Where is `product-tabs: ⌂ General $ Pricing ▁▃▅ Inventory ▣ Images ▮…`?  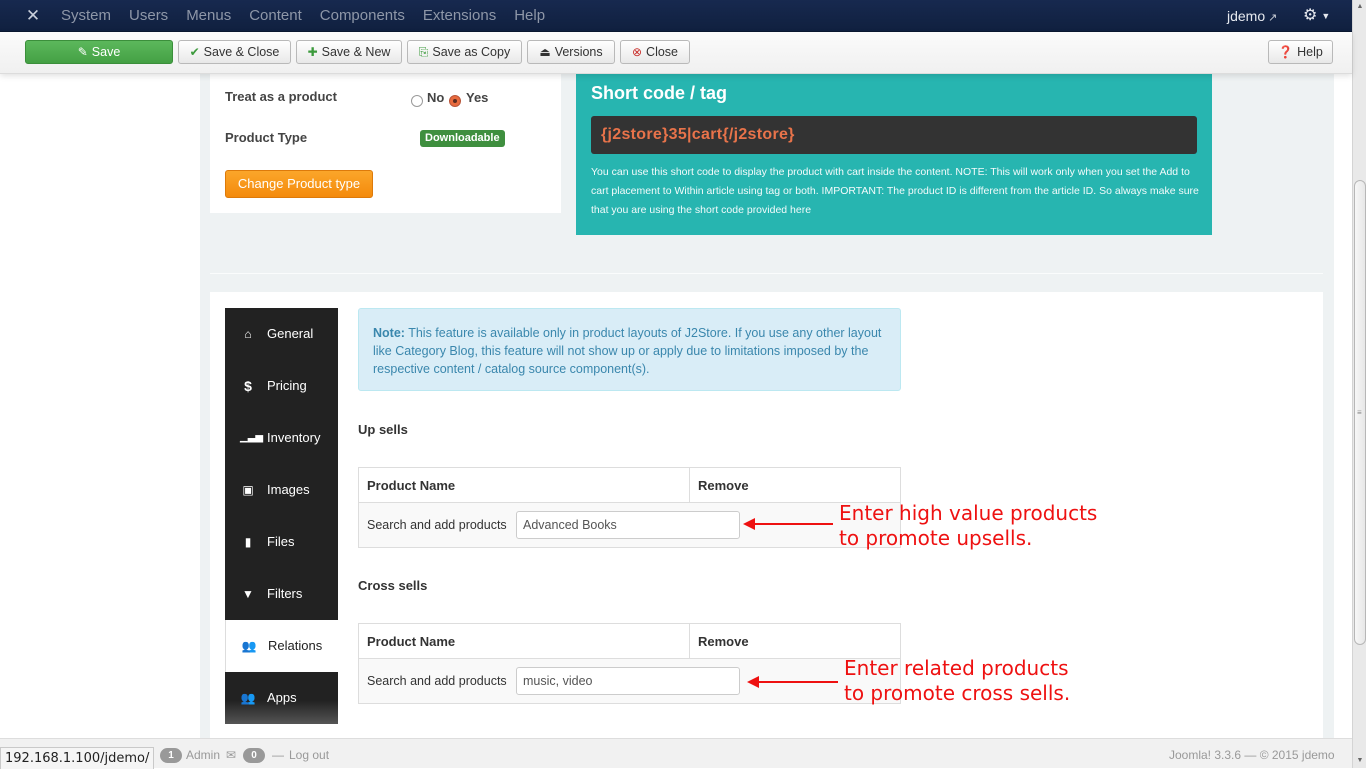 product-tabs: ⌂ General $ Pricing ▁▃▅ Inventory ▣ Images ▮… is located at coordinates (281, 516).